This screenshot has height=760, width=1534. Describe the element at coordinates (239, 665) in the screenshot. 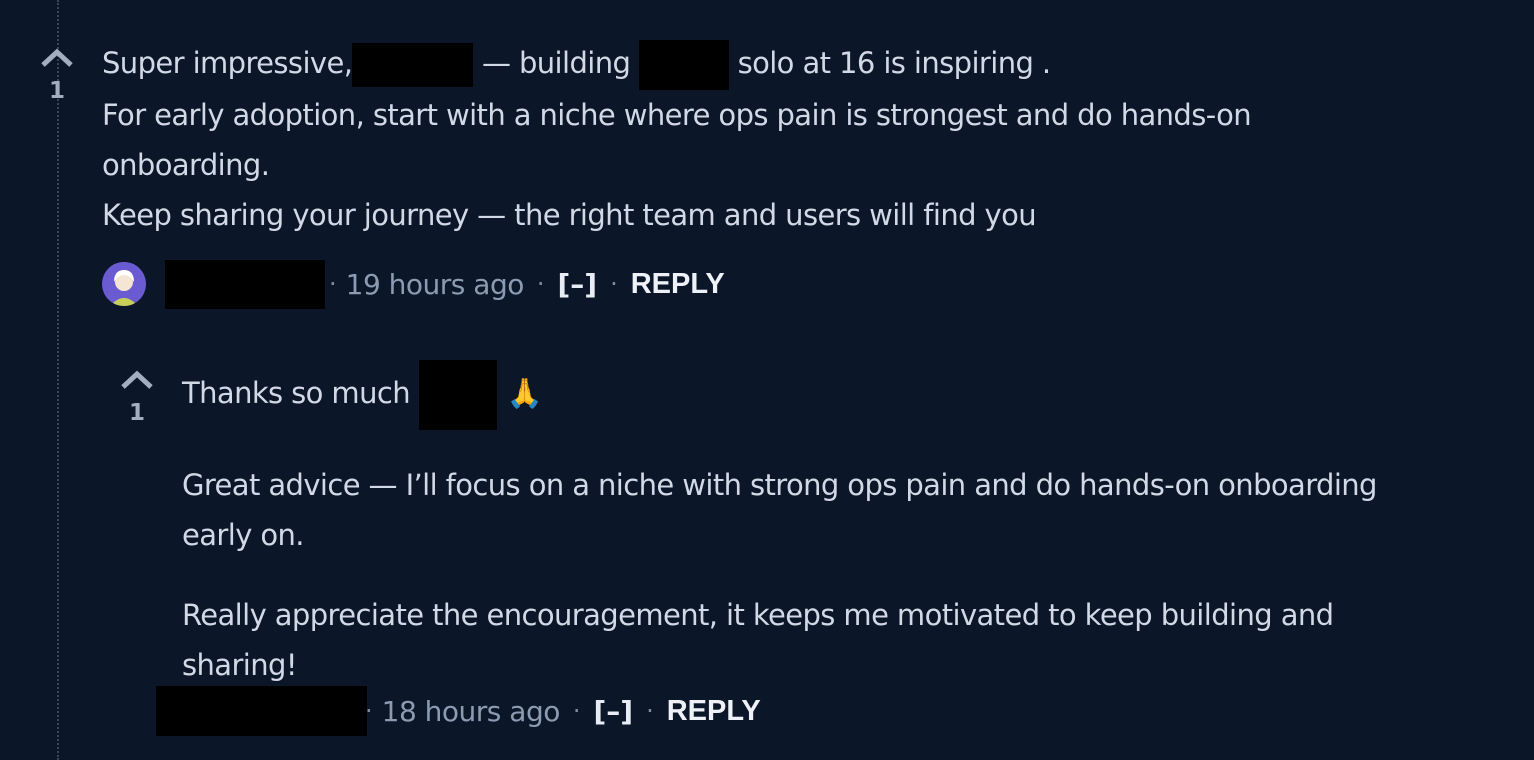

I see `comment-line: sharing!` at that location.